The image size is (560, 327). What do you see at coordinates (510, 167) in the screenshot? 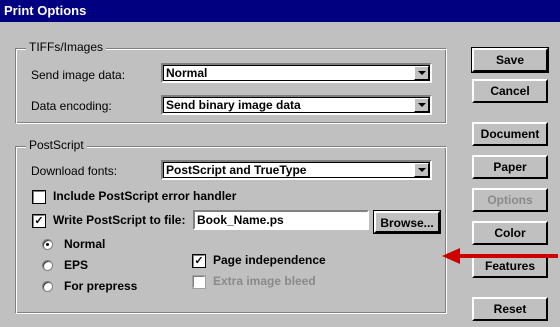
I see `paper-button: Paper` at bounding box center [510, 167].